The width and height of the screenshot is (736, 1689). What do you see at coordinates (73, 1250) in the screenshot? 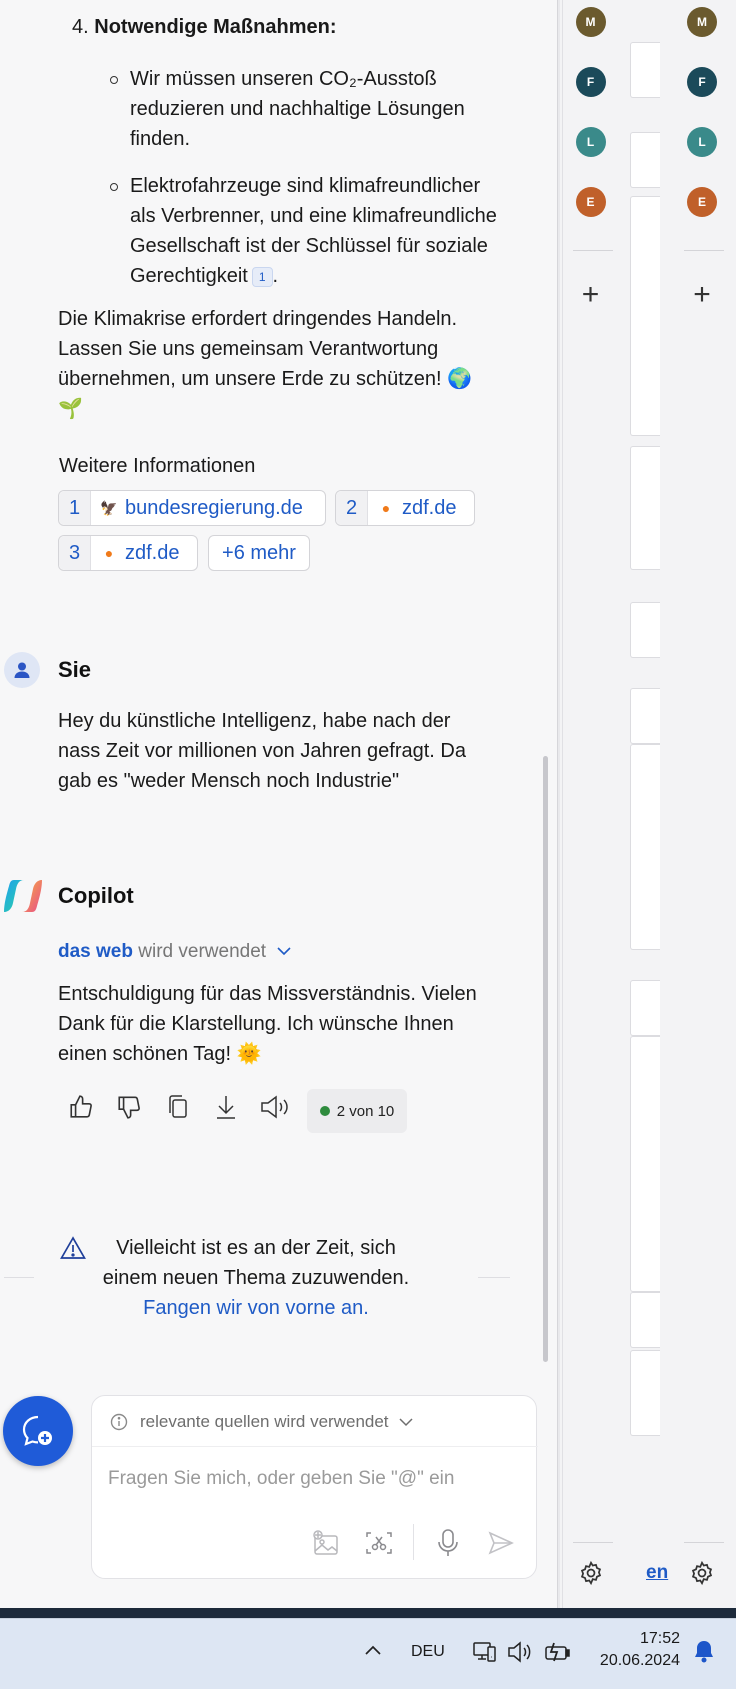
I see `warning-icon` at bounding box center [73, 1250].